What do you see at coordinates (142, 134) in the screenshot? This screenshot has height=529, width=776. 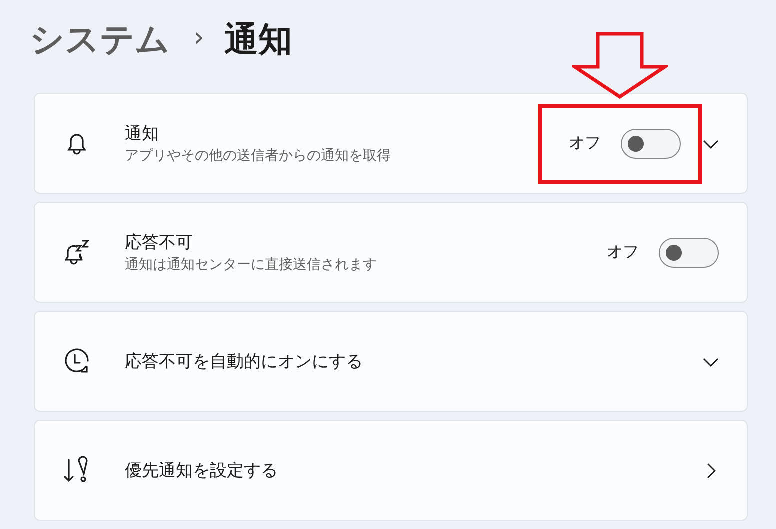 I see `setting-title: 通知` at bounding box center [142, 134].